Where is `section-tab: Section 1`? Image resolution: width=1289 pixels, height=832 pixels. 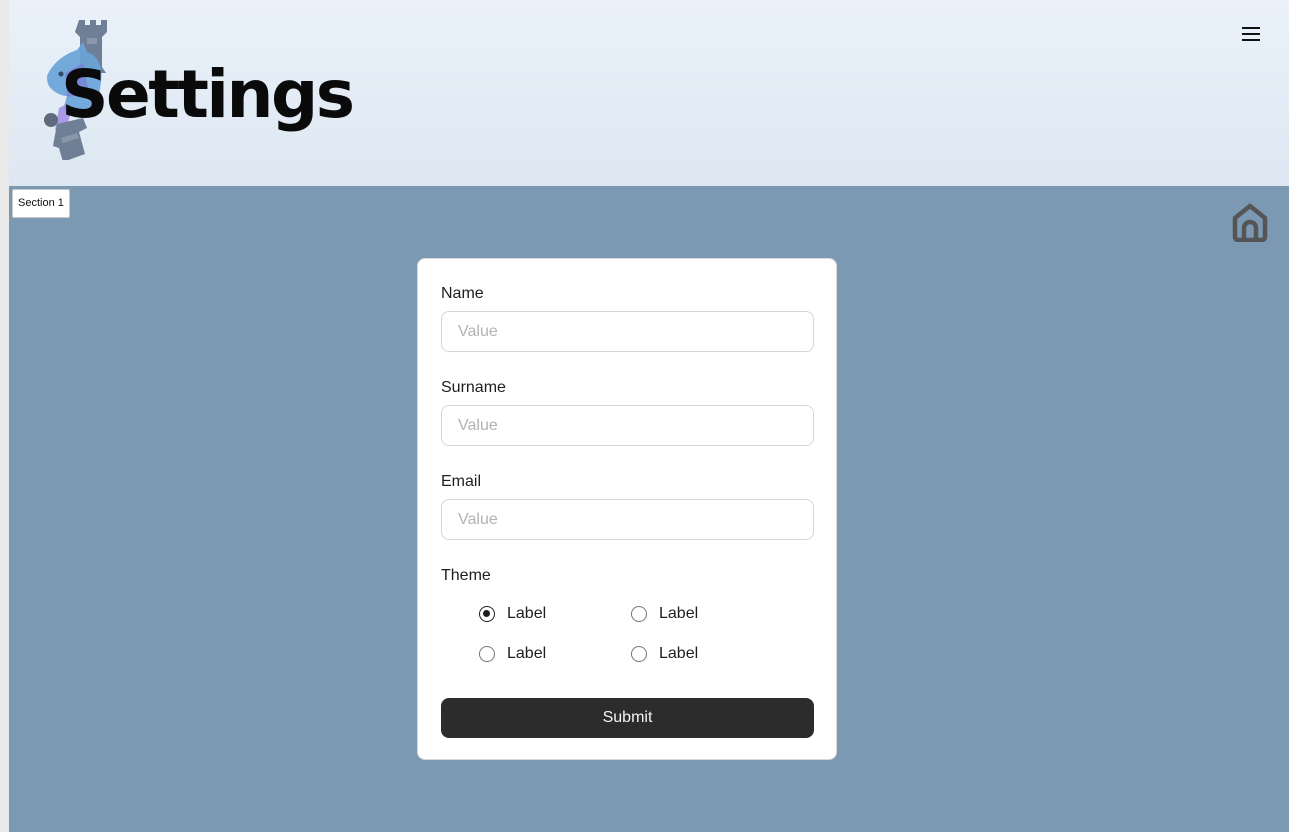
section-tab: Section 1 is located at coordinates (41, 203).